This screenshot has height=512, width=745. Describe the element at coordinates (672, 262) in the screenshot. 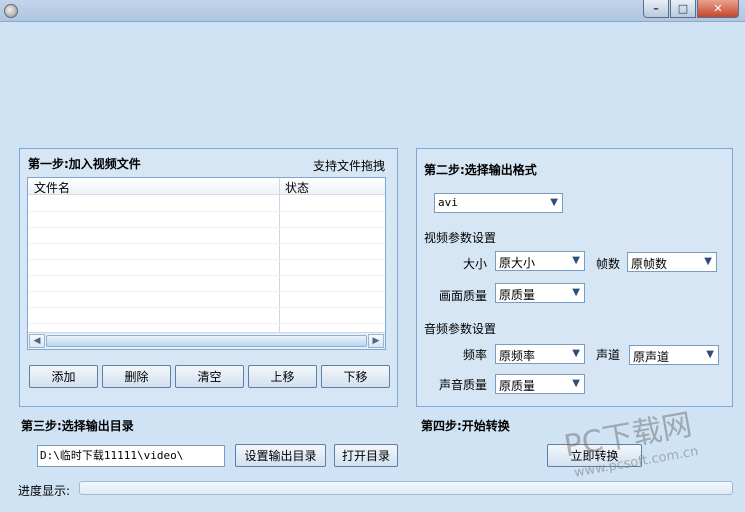

I see `fps-select: 原帧数 ▼` at that location.